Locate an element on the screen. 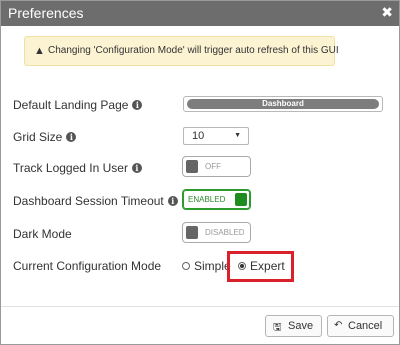 The image size is (400, 345). session-timeout-label-text: Dashboard Session Timeout is located at coordinates (88, 201).